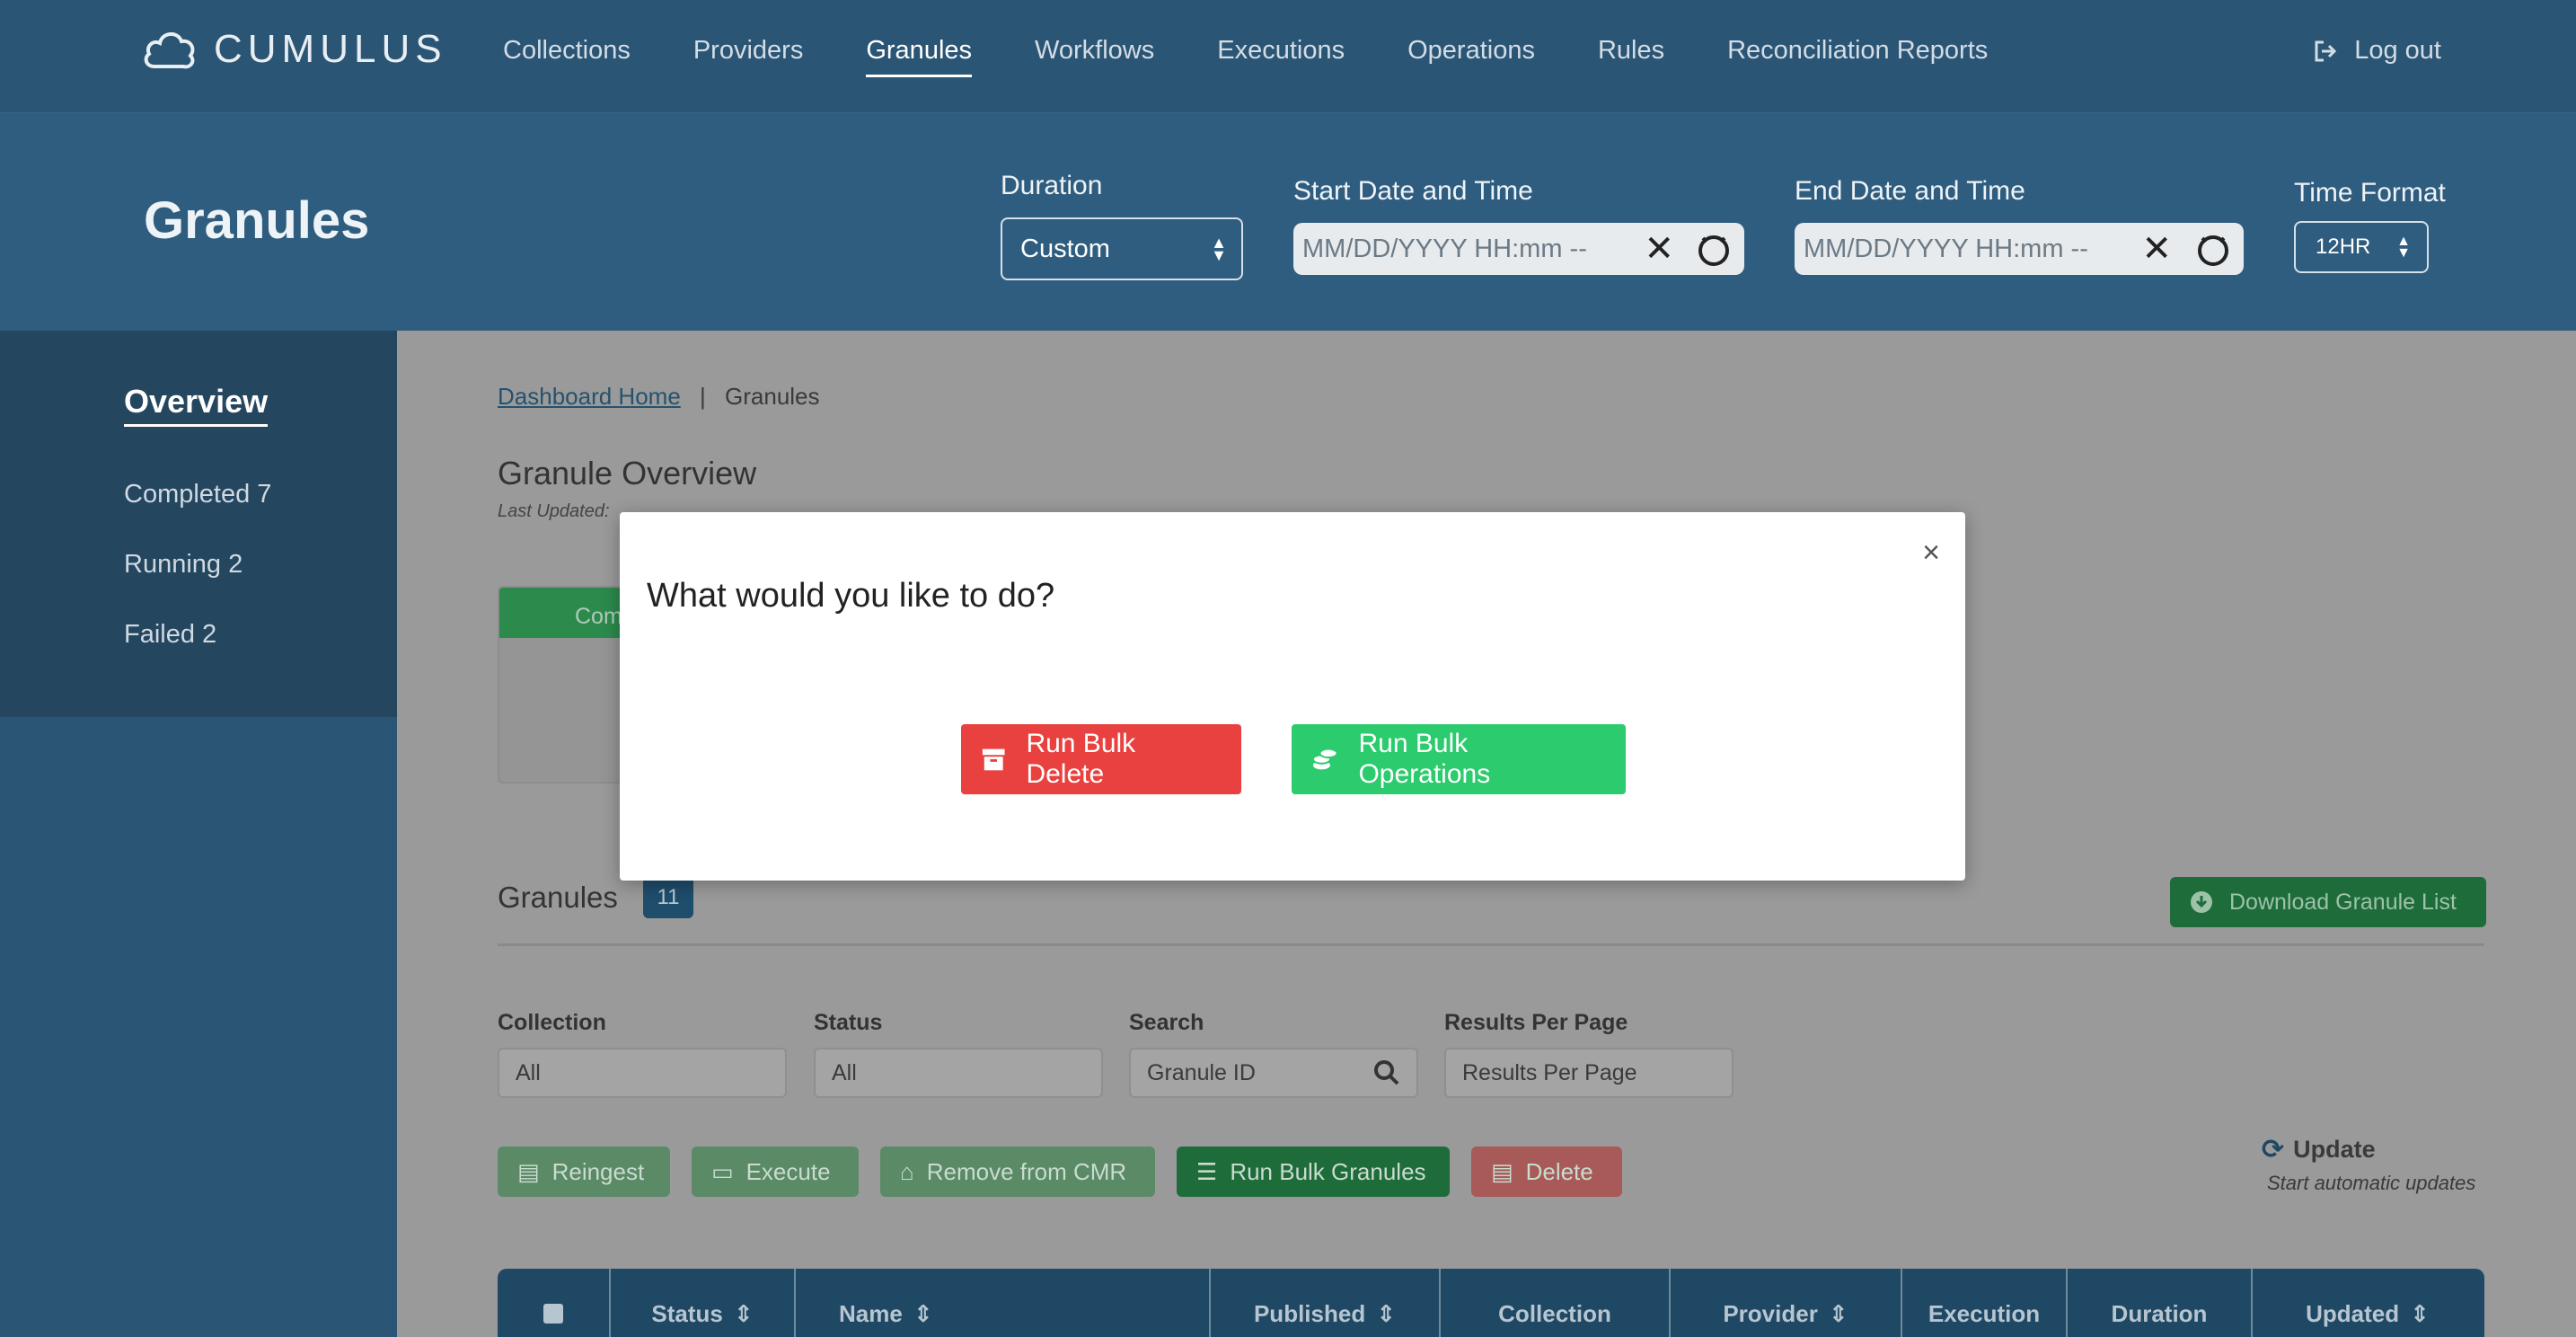 The width and height of the screenshot is (2576, 1337). I want to click on duration-label: Duration, so click(1052, 185).